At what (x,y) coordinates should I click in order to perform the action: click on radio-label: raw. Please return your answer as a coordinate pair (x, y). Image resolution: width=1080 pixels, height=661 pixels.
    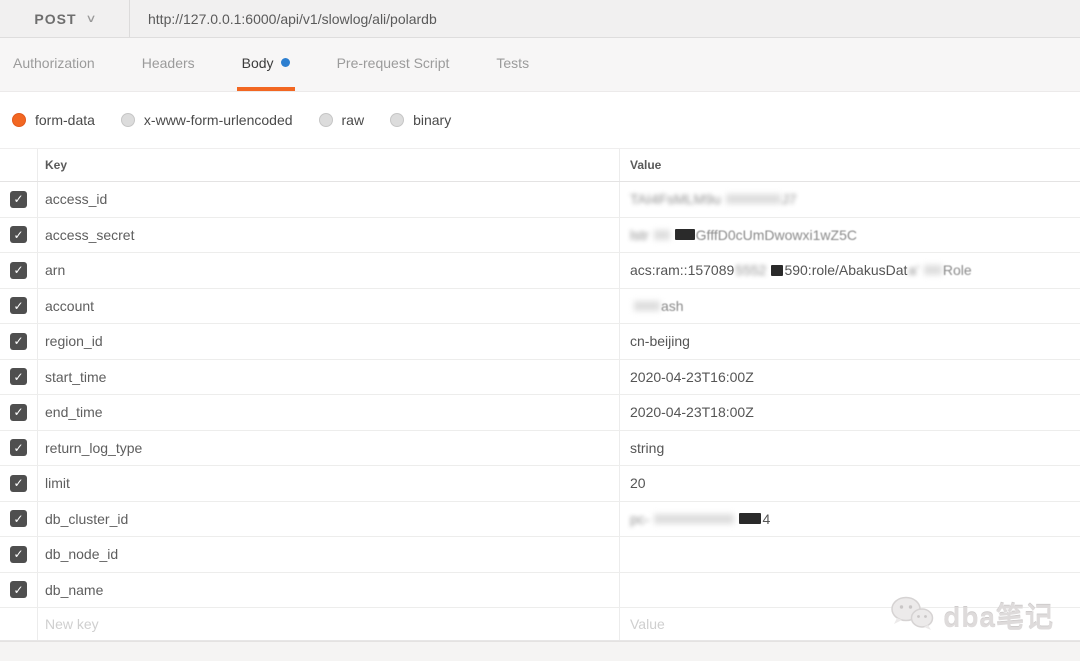
    Looking at the image, I should click on (353, 120).